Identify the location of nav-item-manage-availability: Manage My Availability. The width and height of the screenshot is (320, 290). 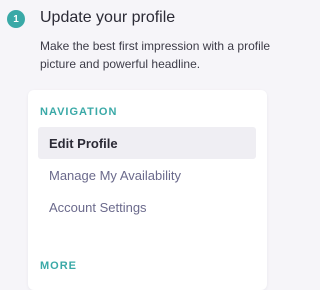
(147, 175).